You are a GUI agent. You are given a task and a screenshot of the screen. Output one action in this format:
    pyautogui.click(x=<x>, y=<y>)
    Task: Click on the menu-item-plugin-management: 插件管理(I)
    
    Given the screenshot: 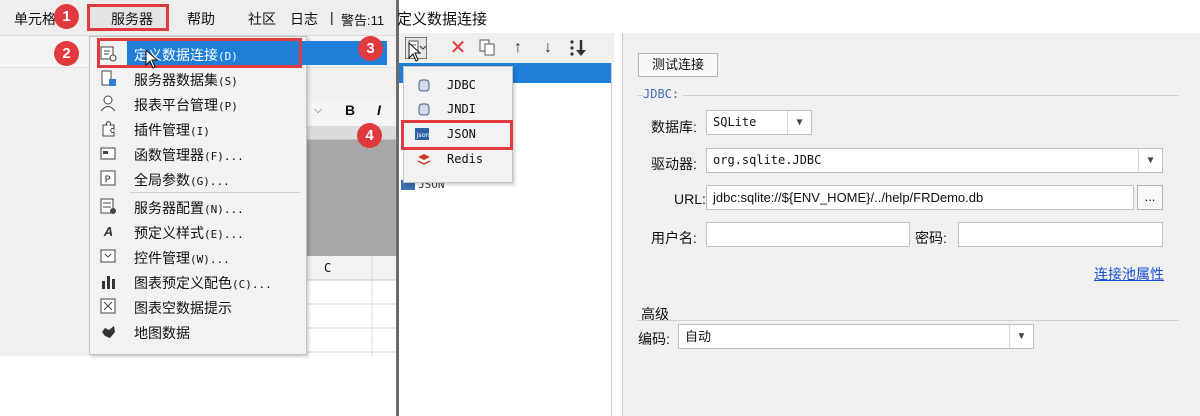 What is the action you would take?
    pyautogui.click(x=198, y=128)
    